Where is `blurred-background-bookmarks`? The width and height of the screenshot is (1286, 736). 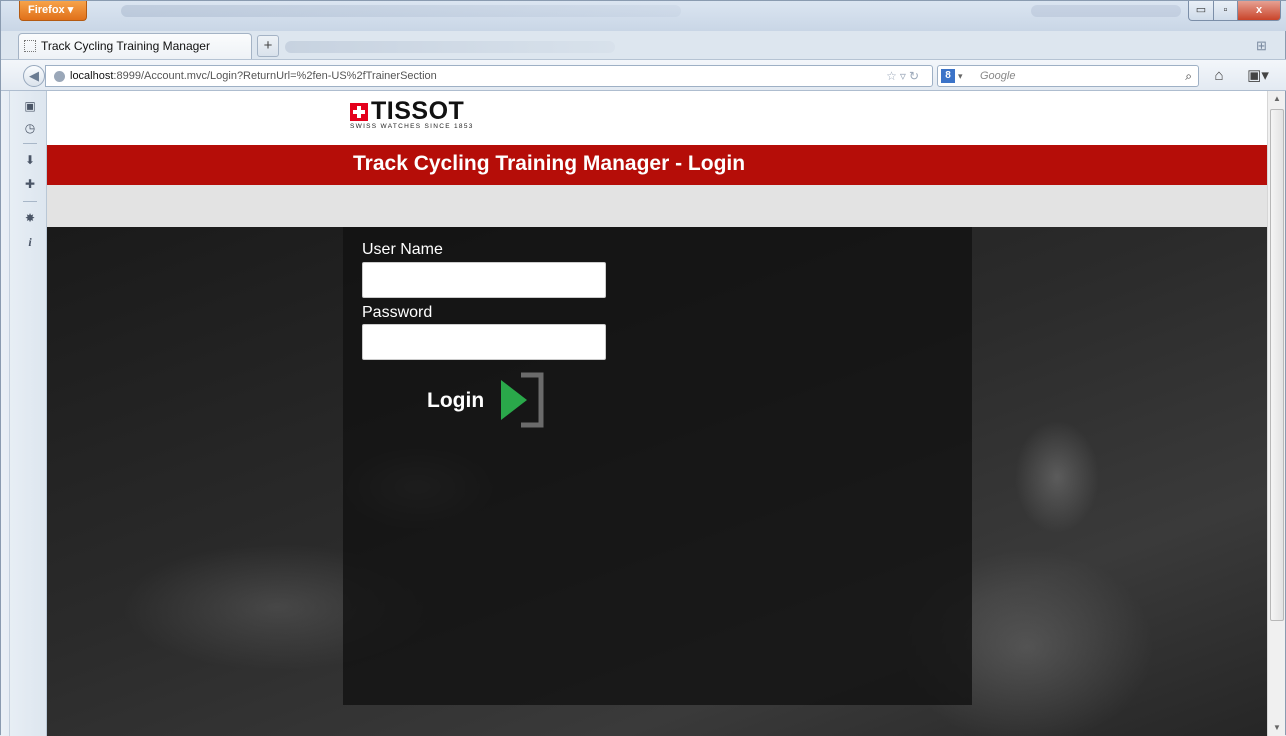 blurred-background-bookmarks is located at coordinates (450, 47).